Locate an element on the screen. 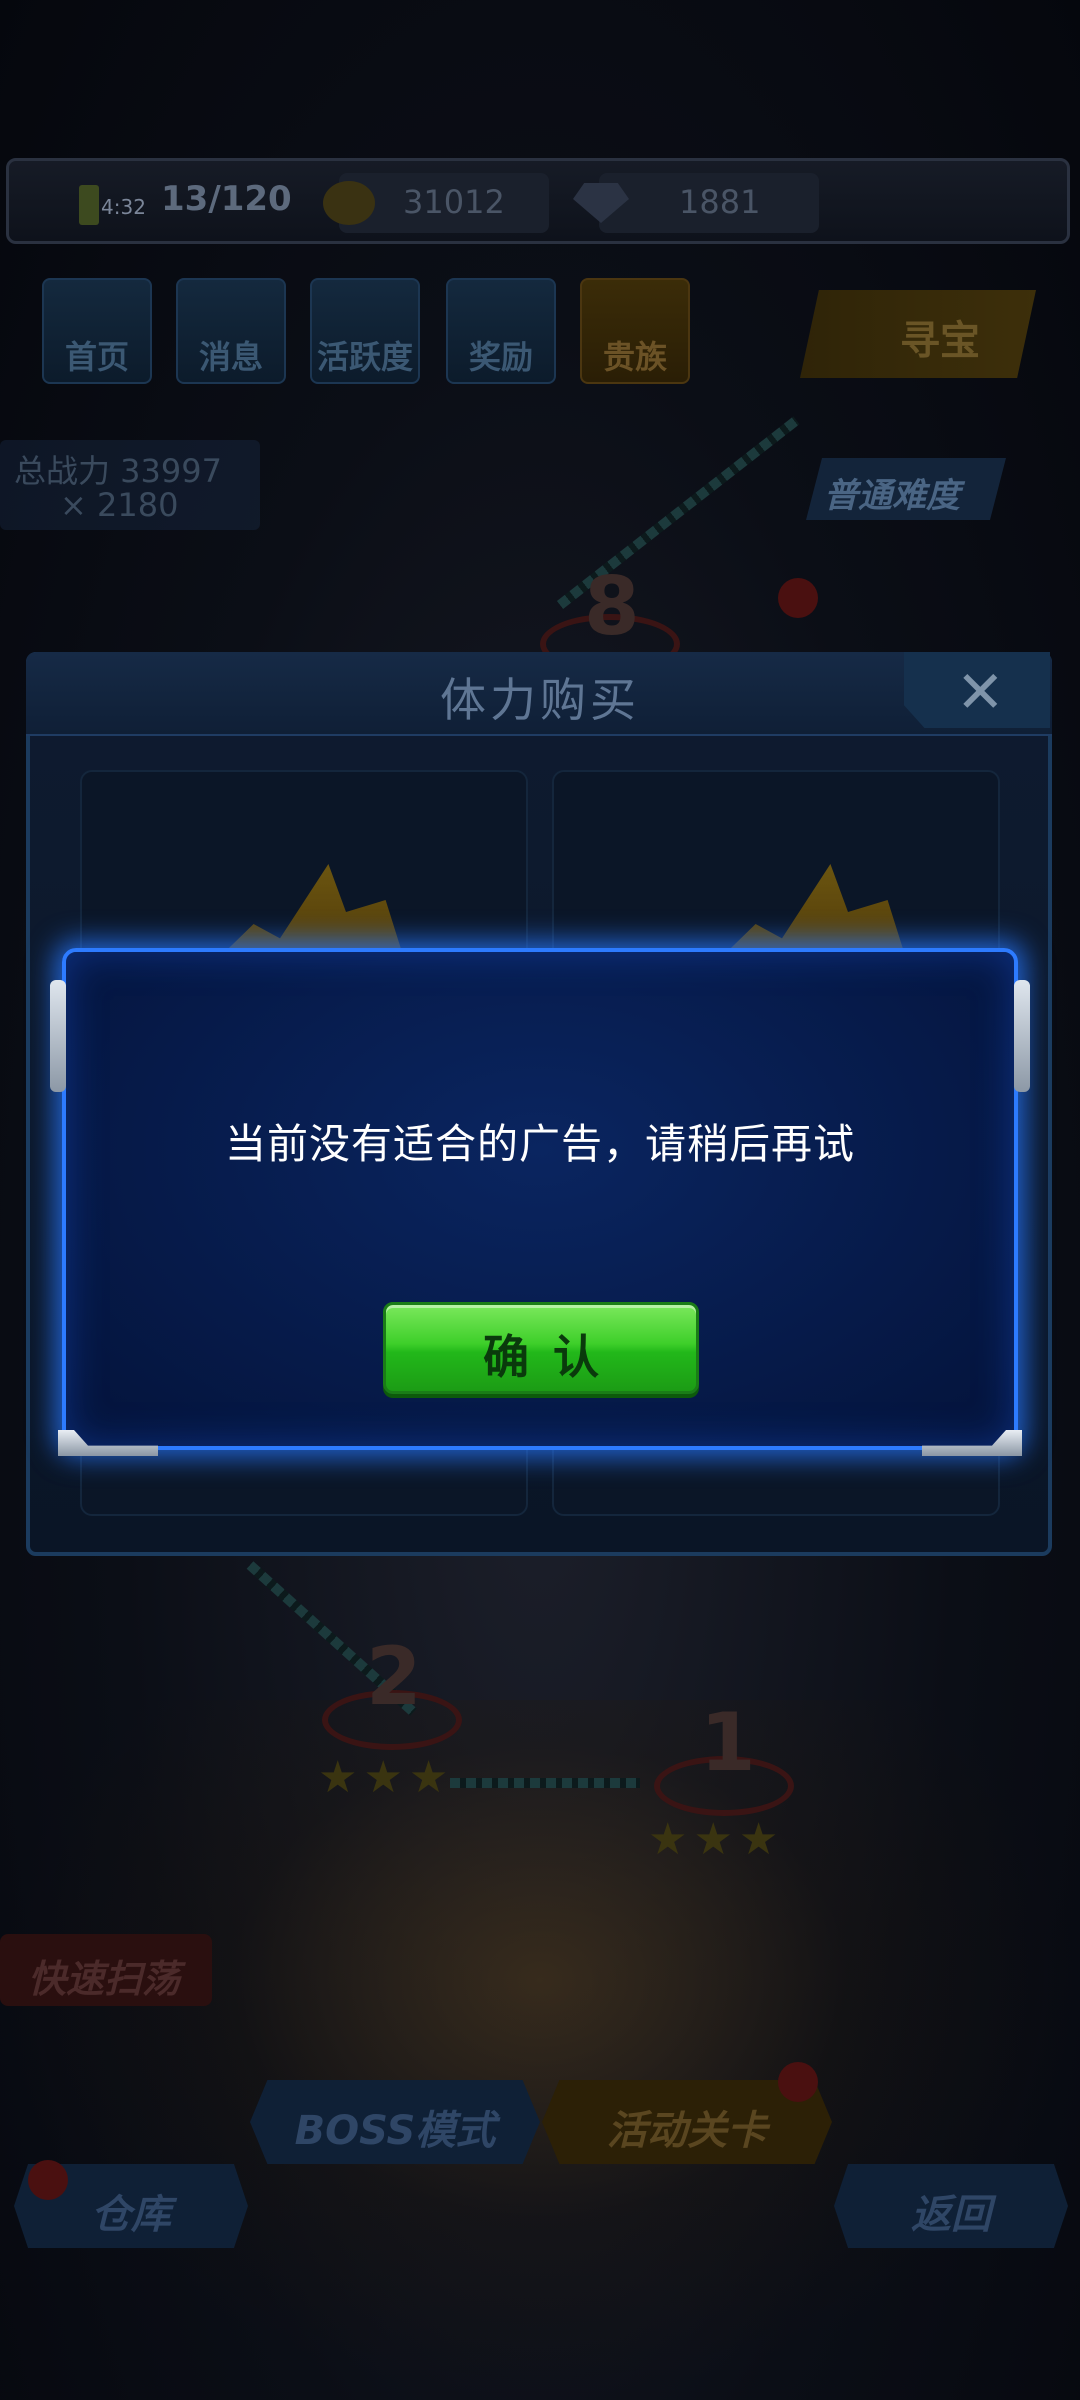 The height and width of the screenshot is (2400, 1080). menu-rewards-button: 奖励 is located at coordinates (501, 331).